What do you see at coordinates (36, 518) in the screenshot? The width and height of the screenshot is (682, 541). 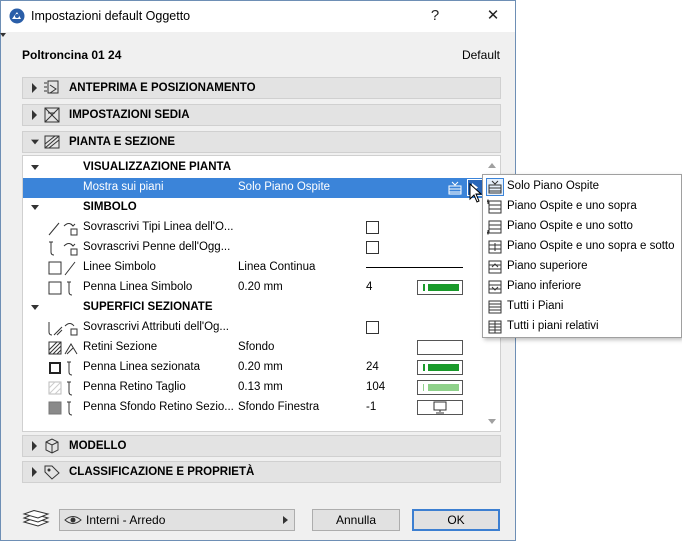 I see `layers-icon` at bounding box center [36, 518].